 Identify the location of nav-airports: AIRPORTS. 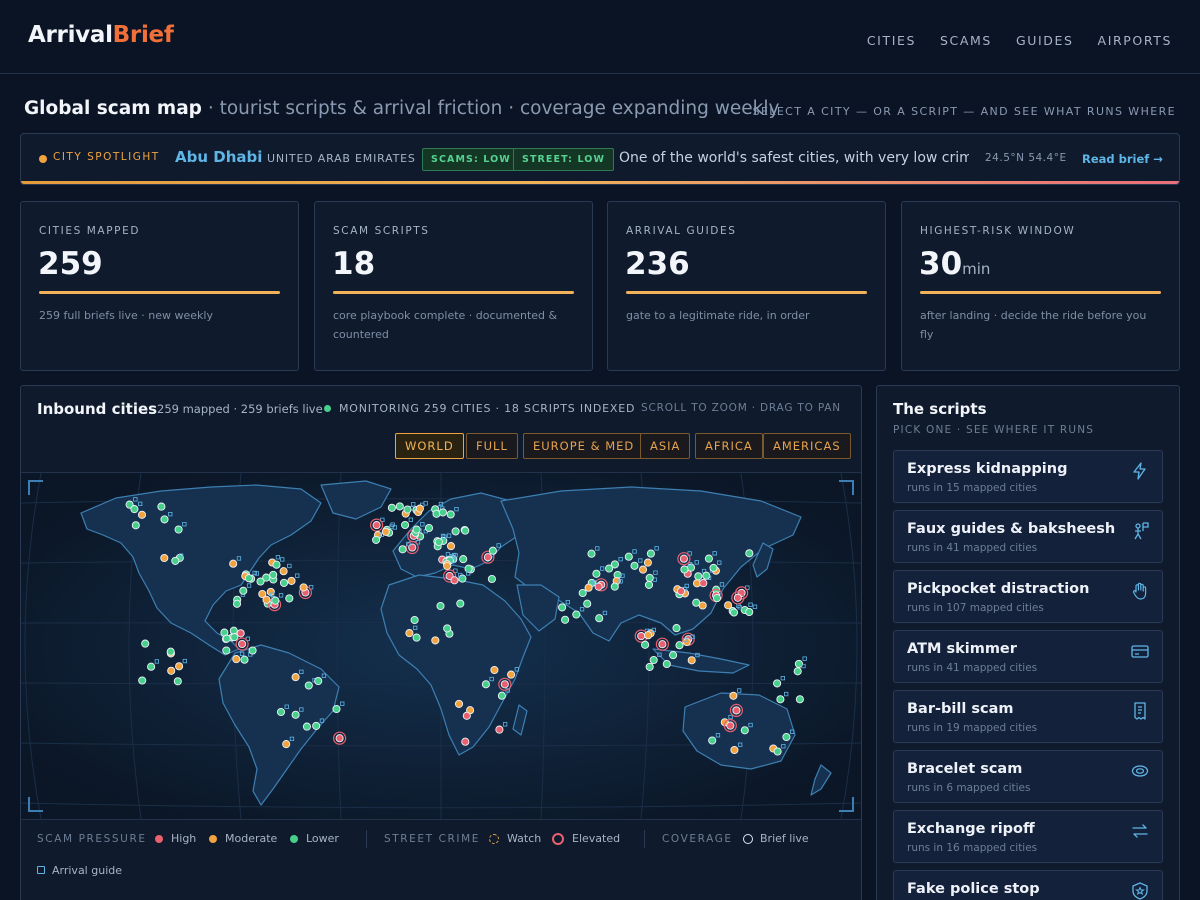
(1135, 40).